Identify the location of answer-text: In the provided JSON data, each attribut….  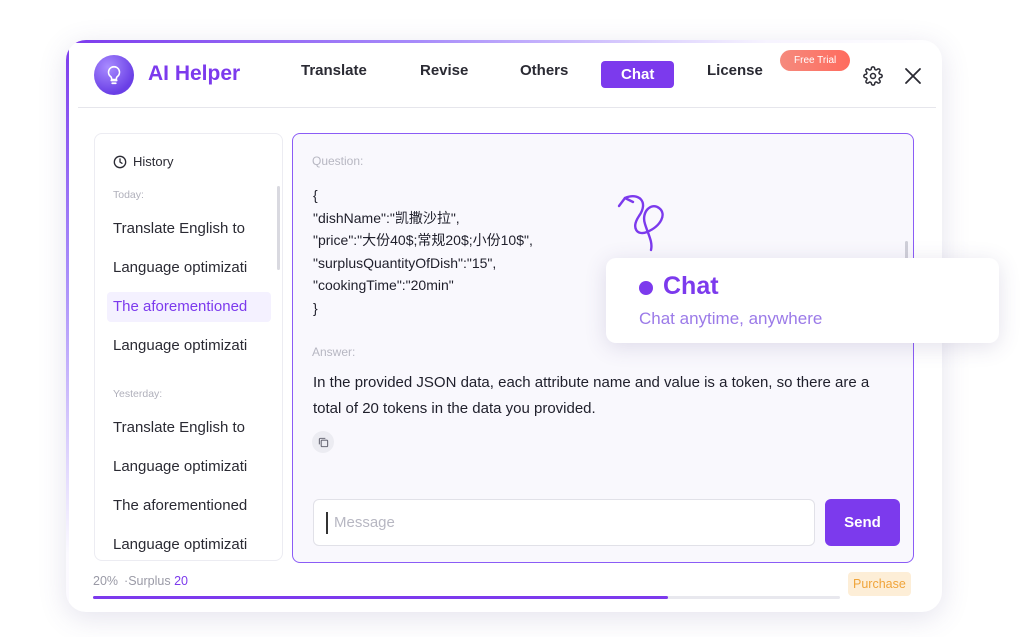
(591, 395).